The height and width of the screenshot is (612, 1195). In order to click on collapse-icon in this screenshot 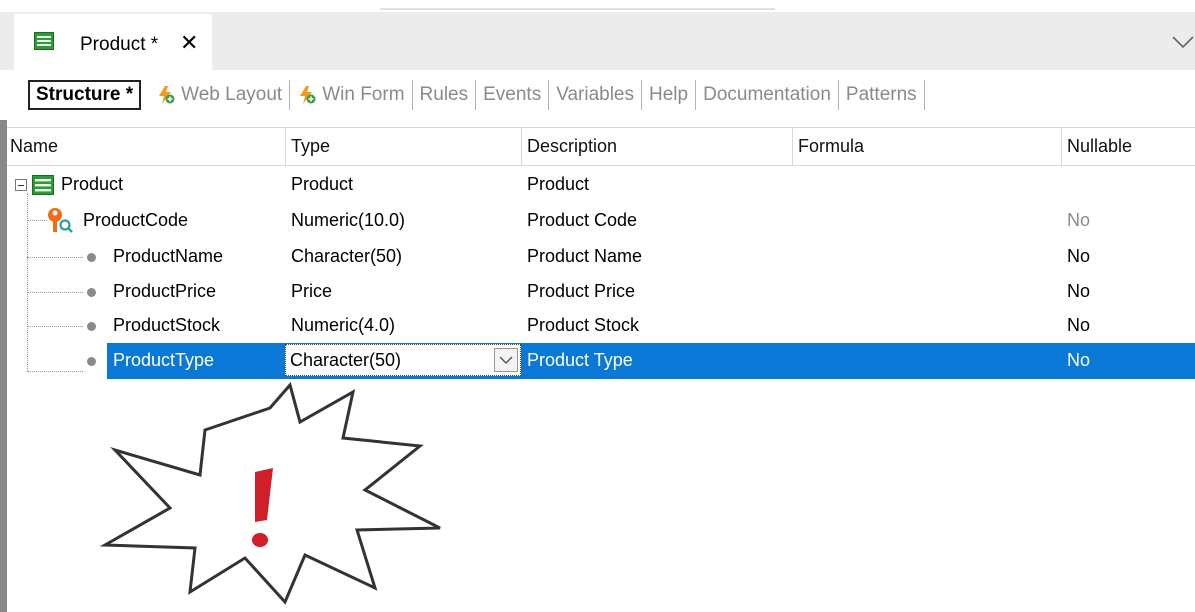, I will do `click(21, 185)`.